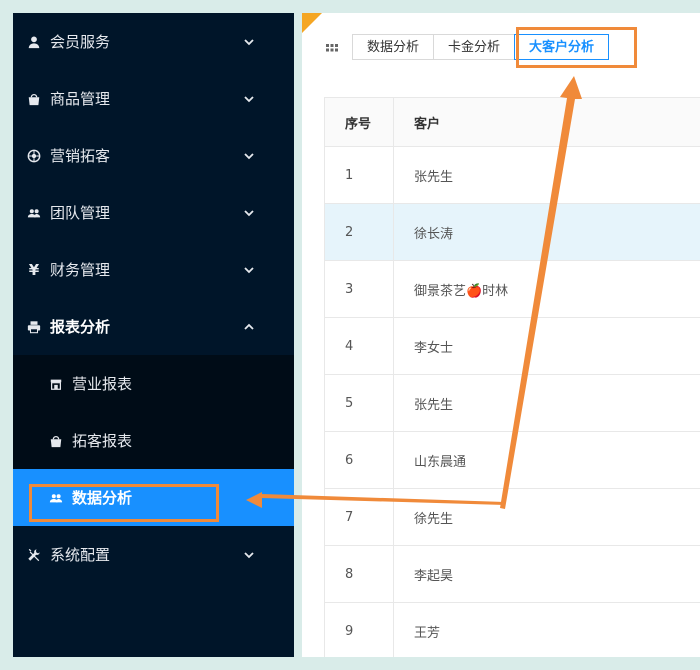 The width and height of the screenshot is (700, 670). I want to click on row-customer: 李女士, so click(434, 348).